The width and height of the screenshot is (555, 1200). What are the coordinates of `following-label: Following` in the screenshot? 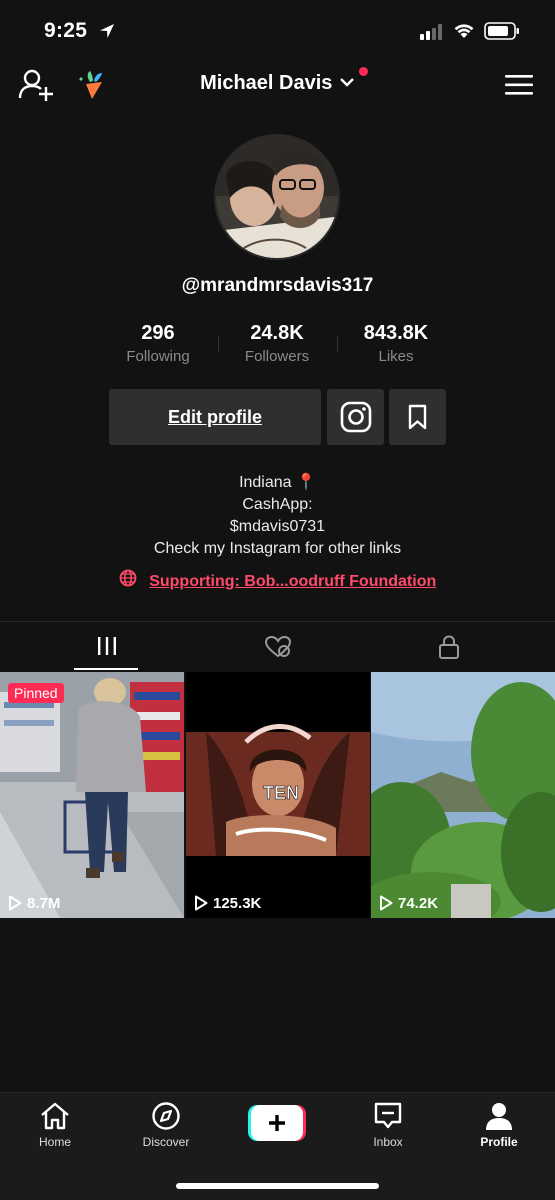 It's located at (158, 356).